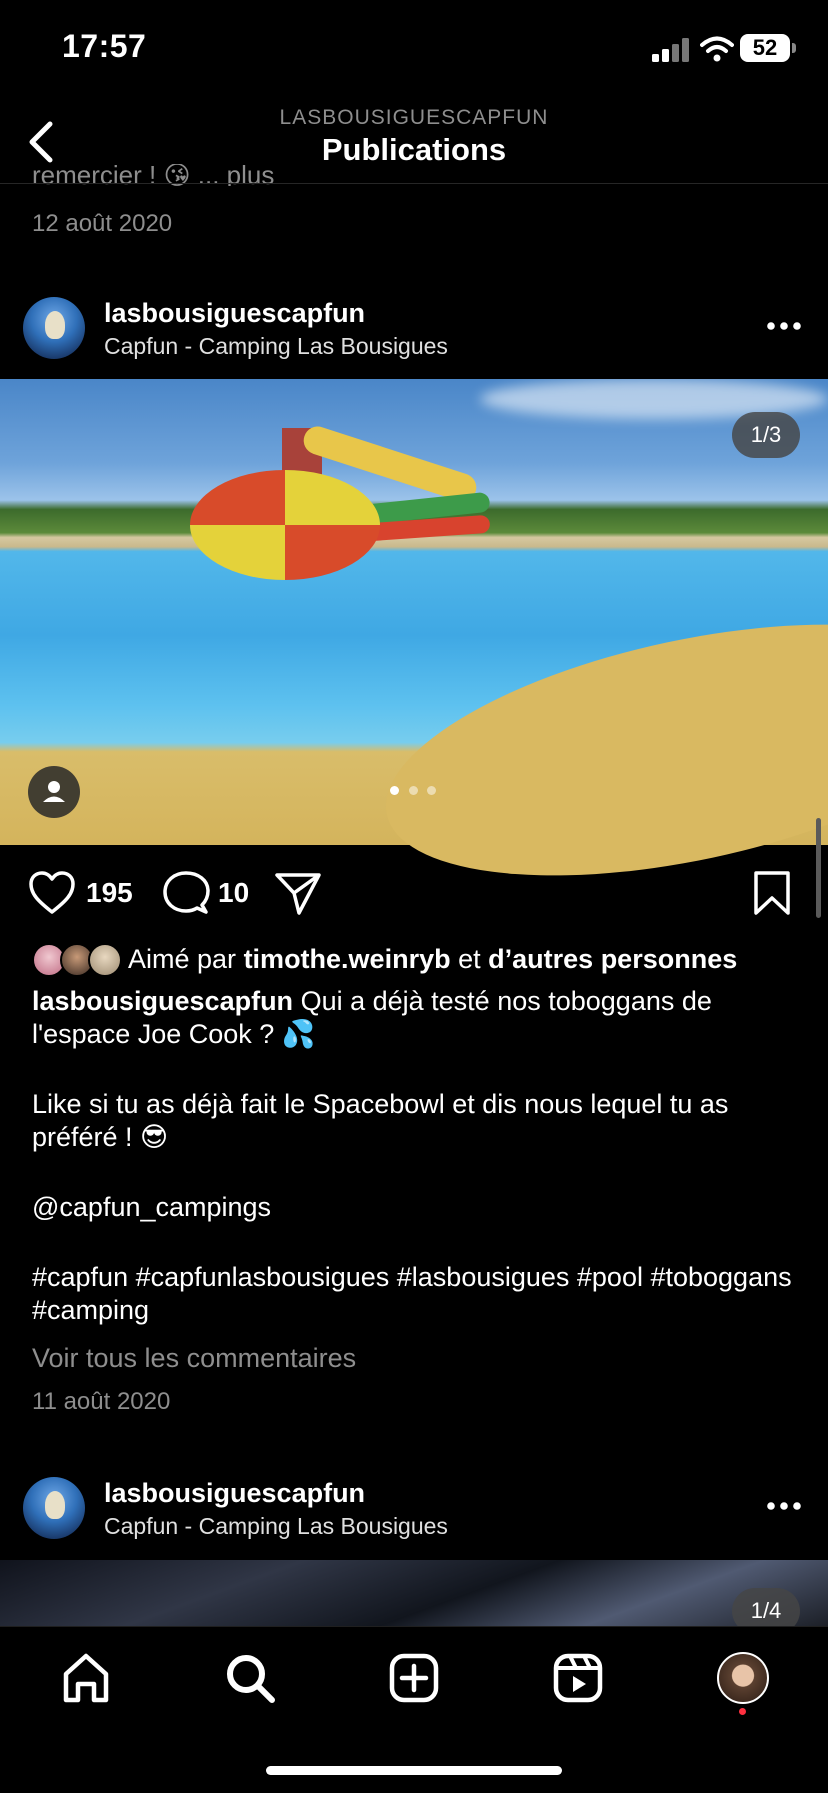 This screenshot has height=1793, width=828. What do you see at coordinates (414, 1678) in the screenshot?
I see `create-icon` at bounding box center [414, 1678].